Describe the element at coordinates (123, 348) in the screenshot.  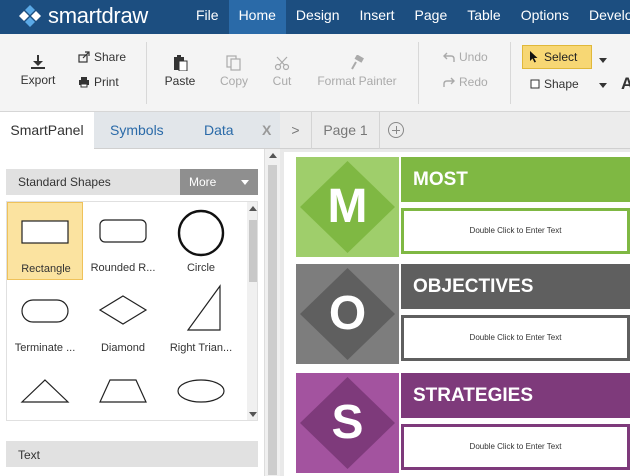
I see `shape-name: Diamond` at that location.